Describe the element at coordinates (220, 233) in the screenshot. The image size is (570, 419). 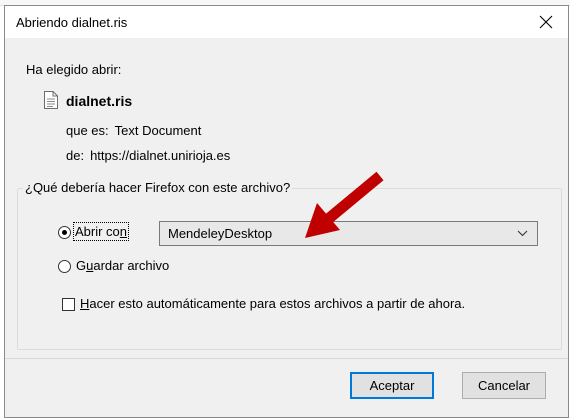
I see `application-select-value: MendeleyDesktop` at that location.